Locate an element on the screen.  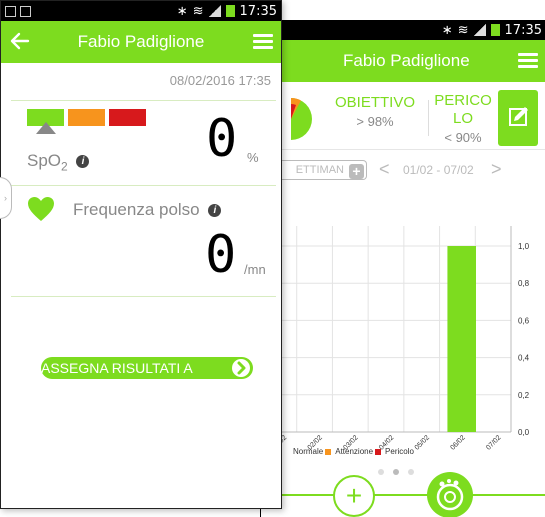
goal-target: OBIETTIVO > 98% is located at coordinates (375, 111).